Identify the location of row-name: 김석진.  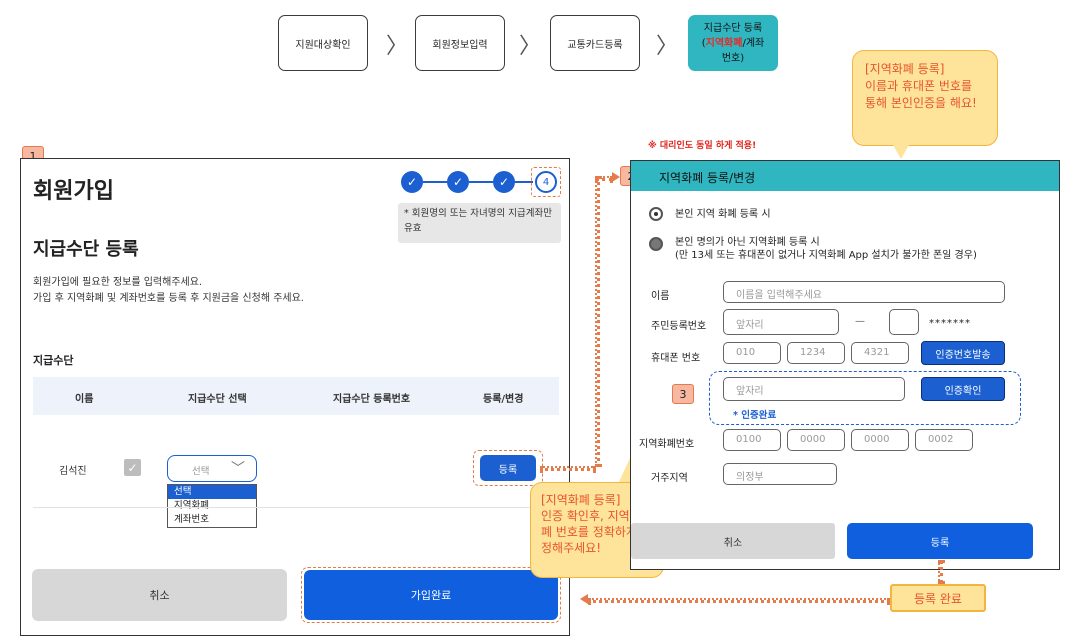
(73, 471).